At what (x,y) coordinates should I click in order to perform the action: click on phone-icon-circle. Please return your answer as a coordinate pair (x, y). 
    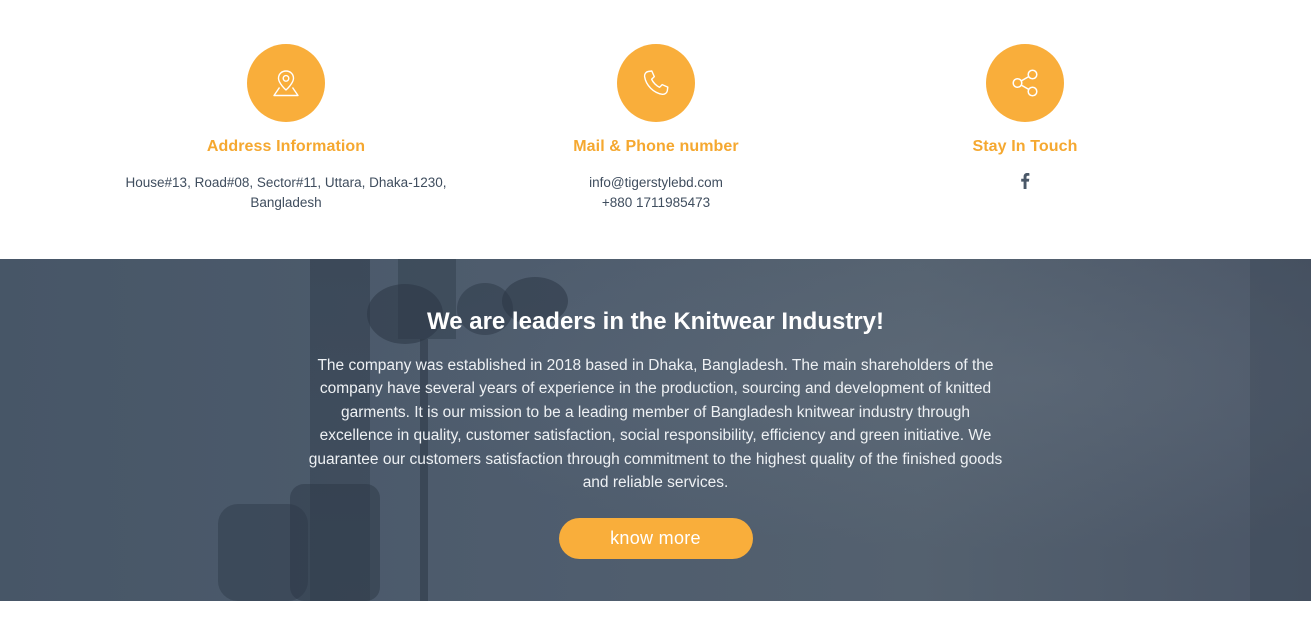
    Looking at the image, I should click on (656, 83).